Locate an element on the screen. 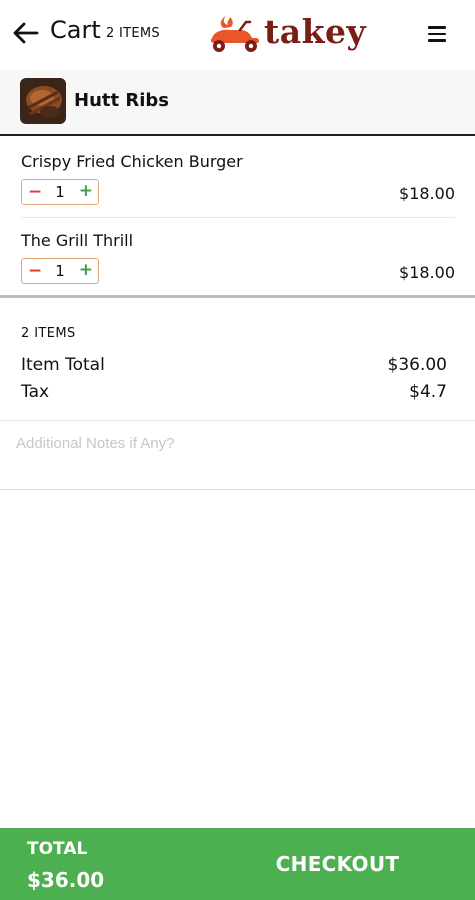  restaurant-name: Hutt Ribs is located at coordinates (121, 100).